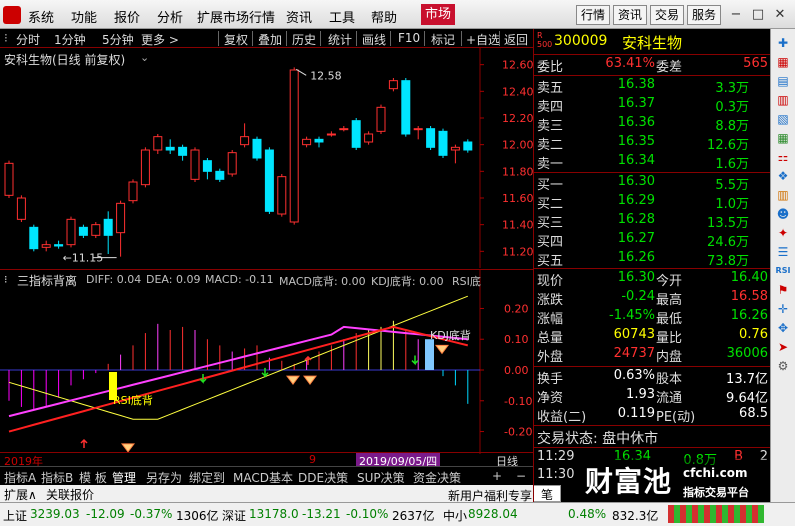  What do you see at coordinates (521, 476) in the screenshot?
I see `remove-tab-button: −` at bounding box center [521, 476].